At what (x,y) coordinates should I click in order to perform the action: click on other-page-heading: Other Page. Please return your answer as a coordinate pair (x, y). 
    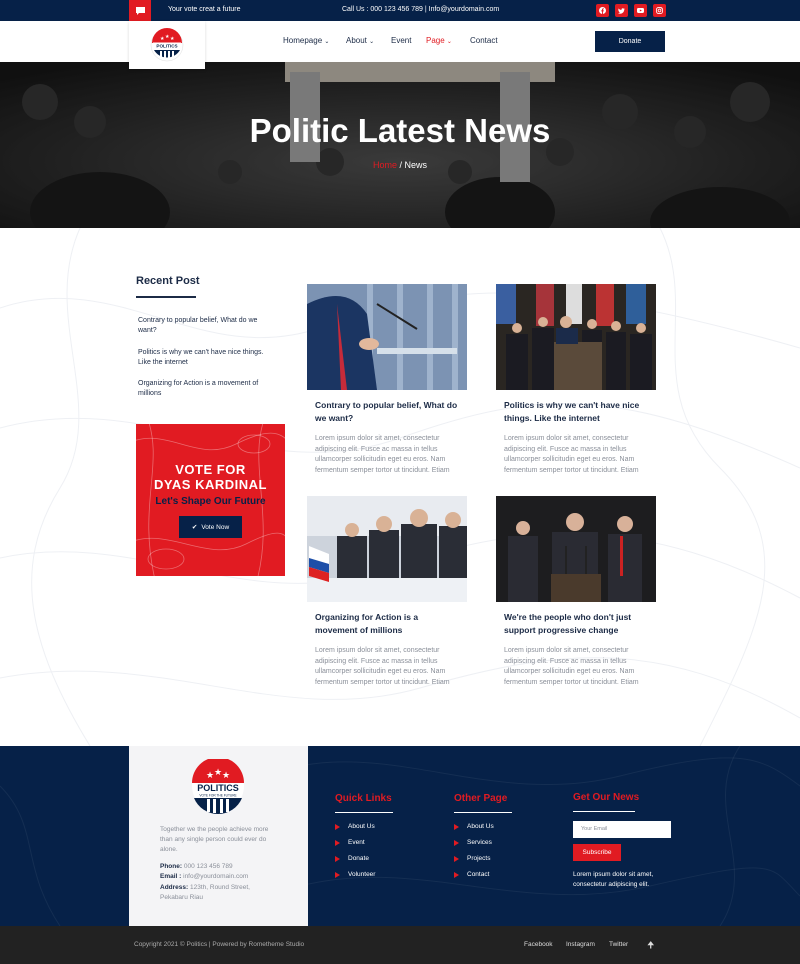
    Looking at the image, I should click on (481, 798).